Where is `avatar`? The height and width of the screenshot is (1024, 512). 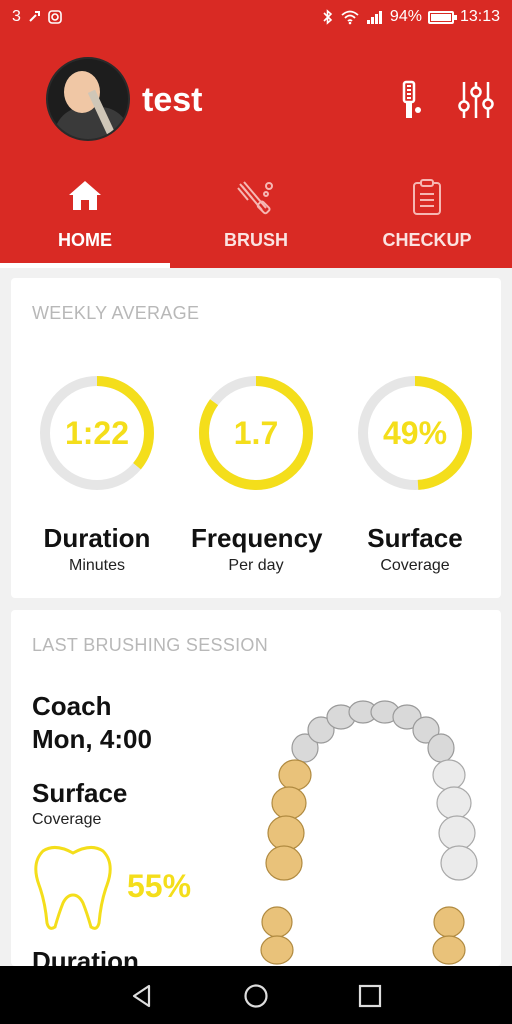
avatar is located at coordinates (88, 99).